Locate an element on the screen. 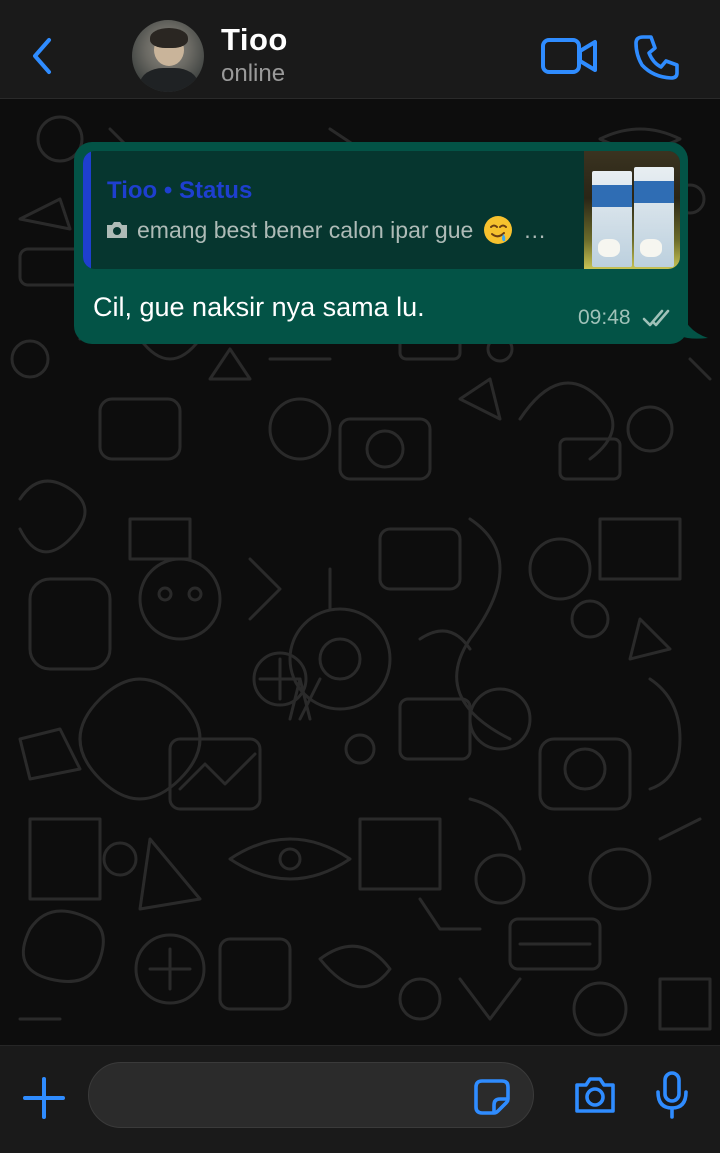 Image resolution: width=720 pixels, height=1153 pixels. quote-text: emang best bener calon ipar gue is located at coordinates (305, 229).